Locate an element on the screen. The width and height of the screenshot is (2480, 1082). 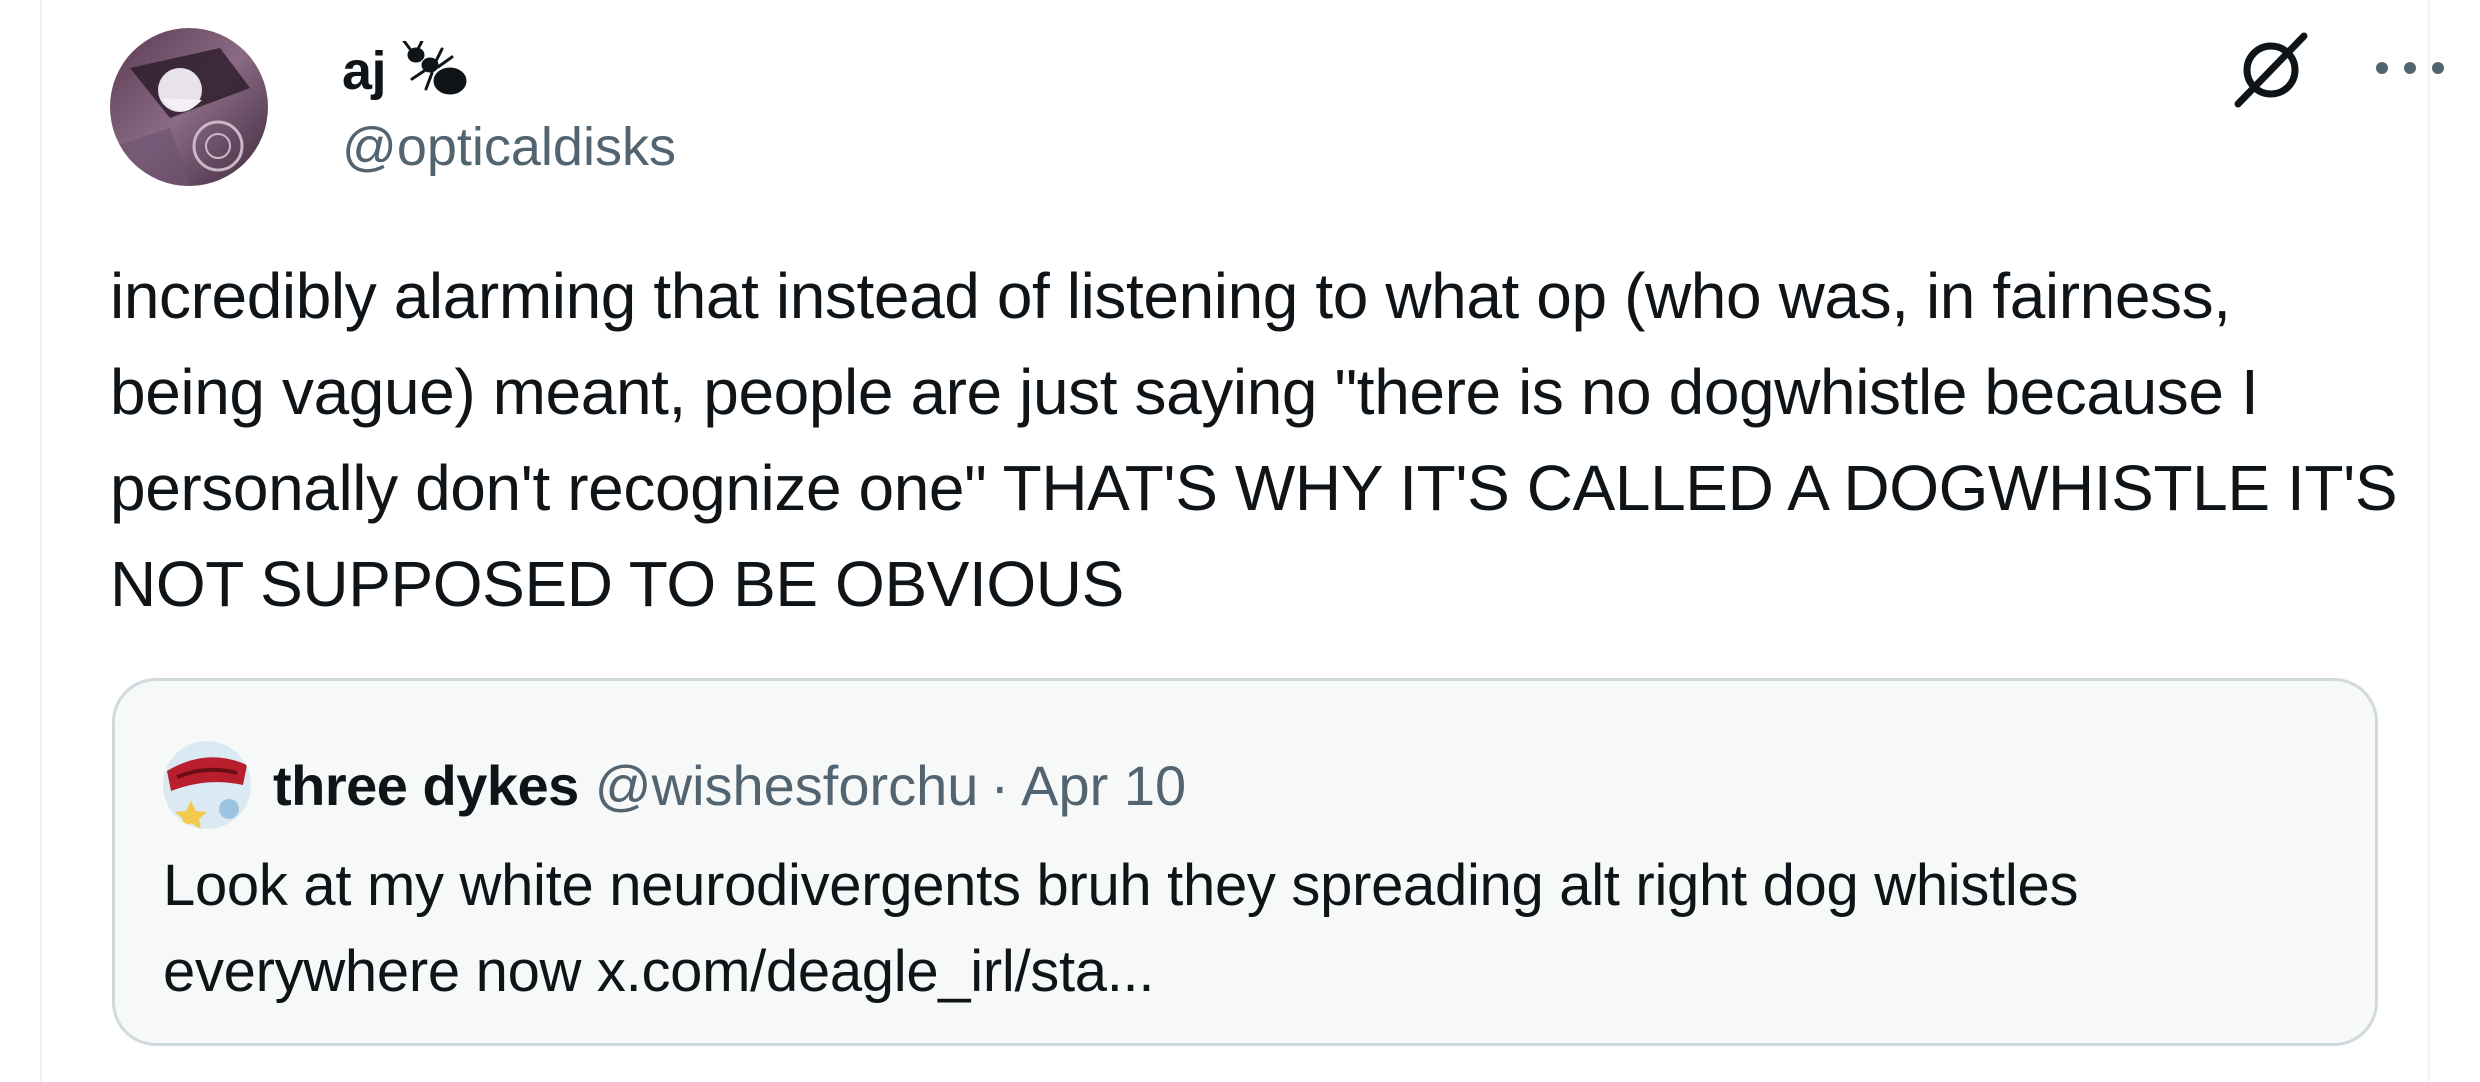
no-entry-icon is located at coordinates (2271, 69).